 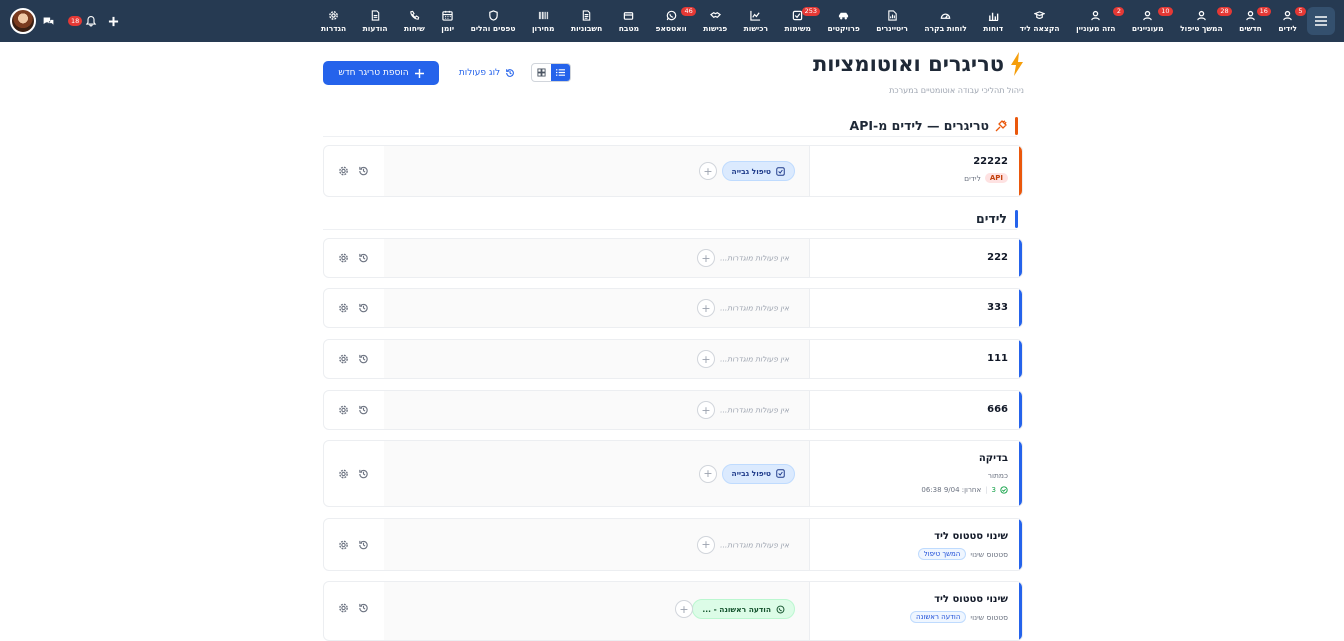 What do you see at coordinates (919, 125) in the screenshot?
I see `section-title-text: טריגרים — לידים מ-API` at bounding box center [919, 125].